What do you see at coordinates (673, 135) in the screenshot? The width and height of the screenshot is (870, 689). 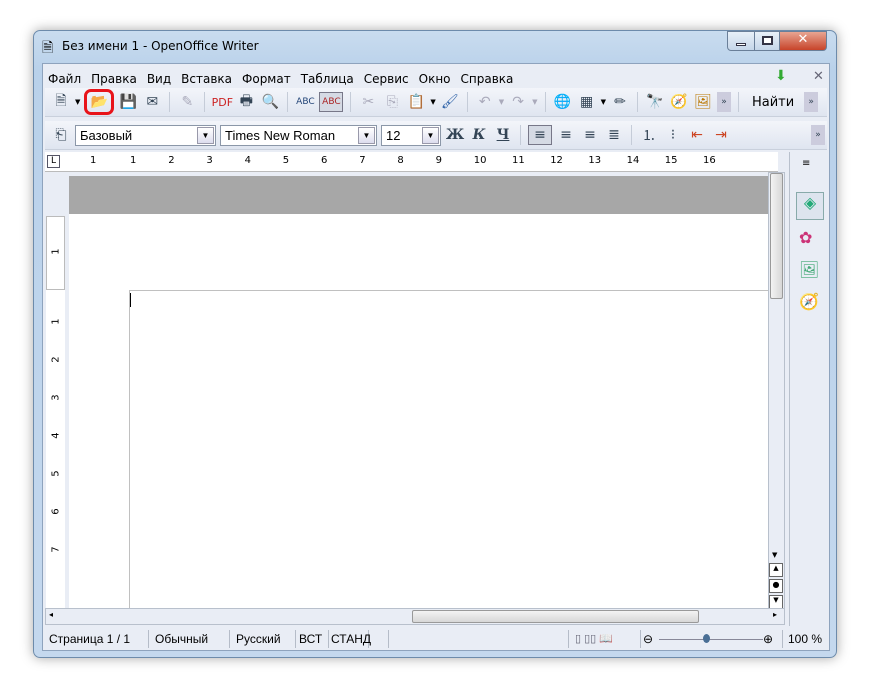 I see `bullets-icon: ⁝` at bounding box center [673, 135].